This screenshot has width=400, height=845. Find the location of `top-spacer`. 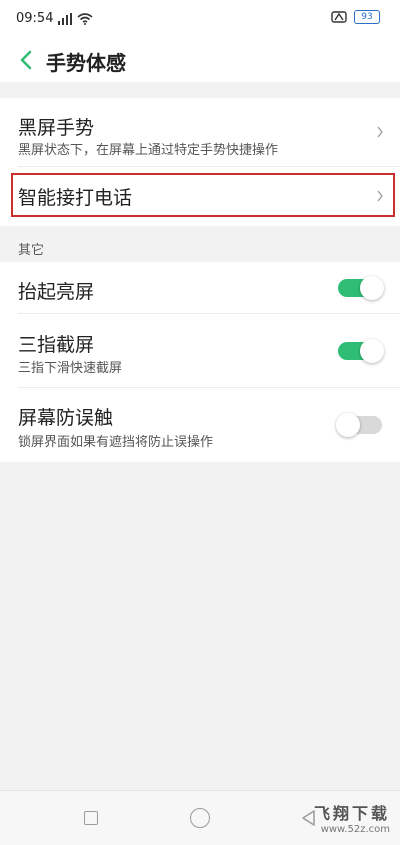

top-spacer is located at coordinates (200, 90).